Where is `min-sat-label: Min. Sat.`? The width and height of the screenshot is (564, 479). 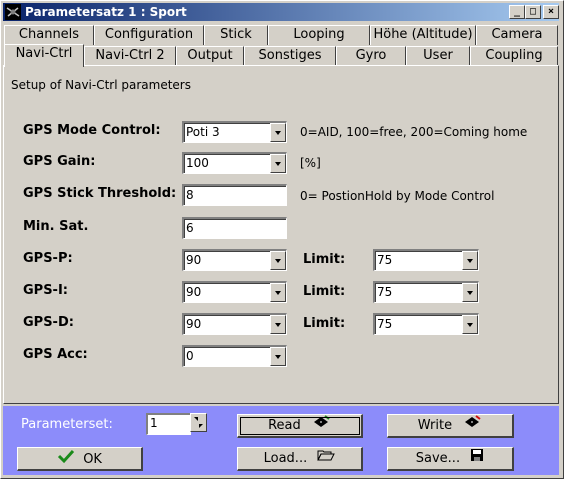 min-sat-label: Min. Sat. is located at coordinates (56, 226).